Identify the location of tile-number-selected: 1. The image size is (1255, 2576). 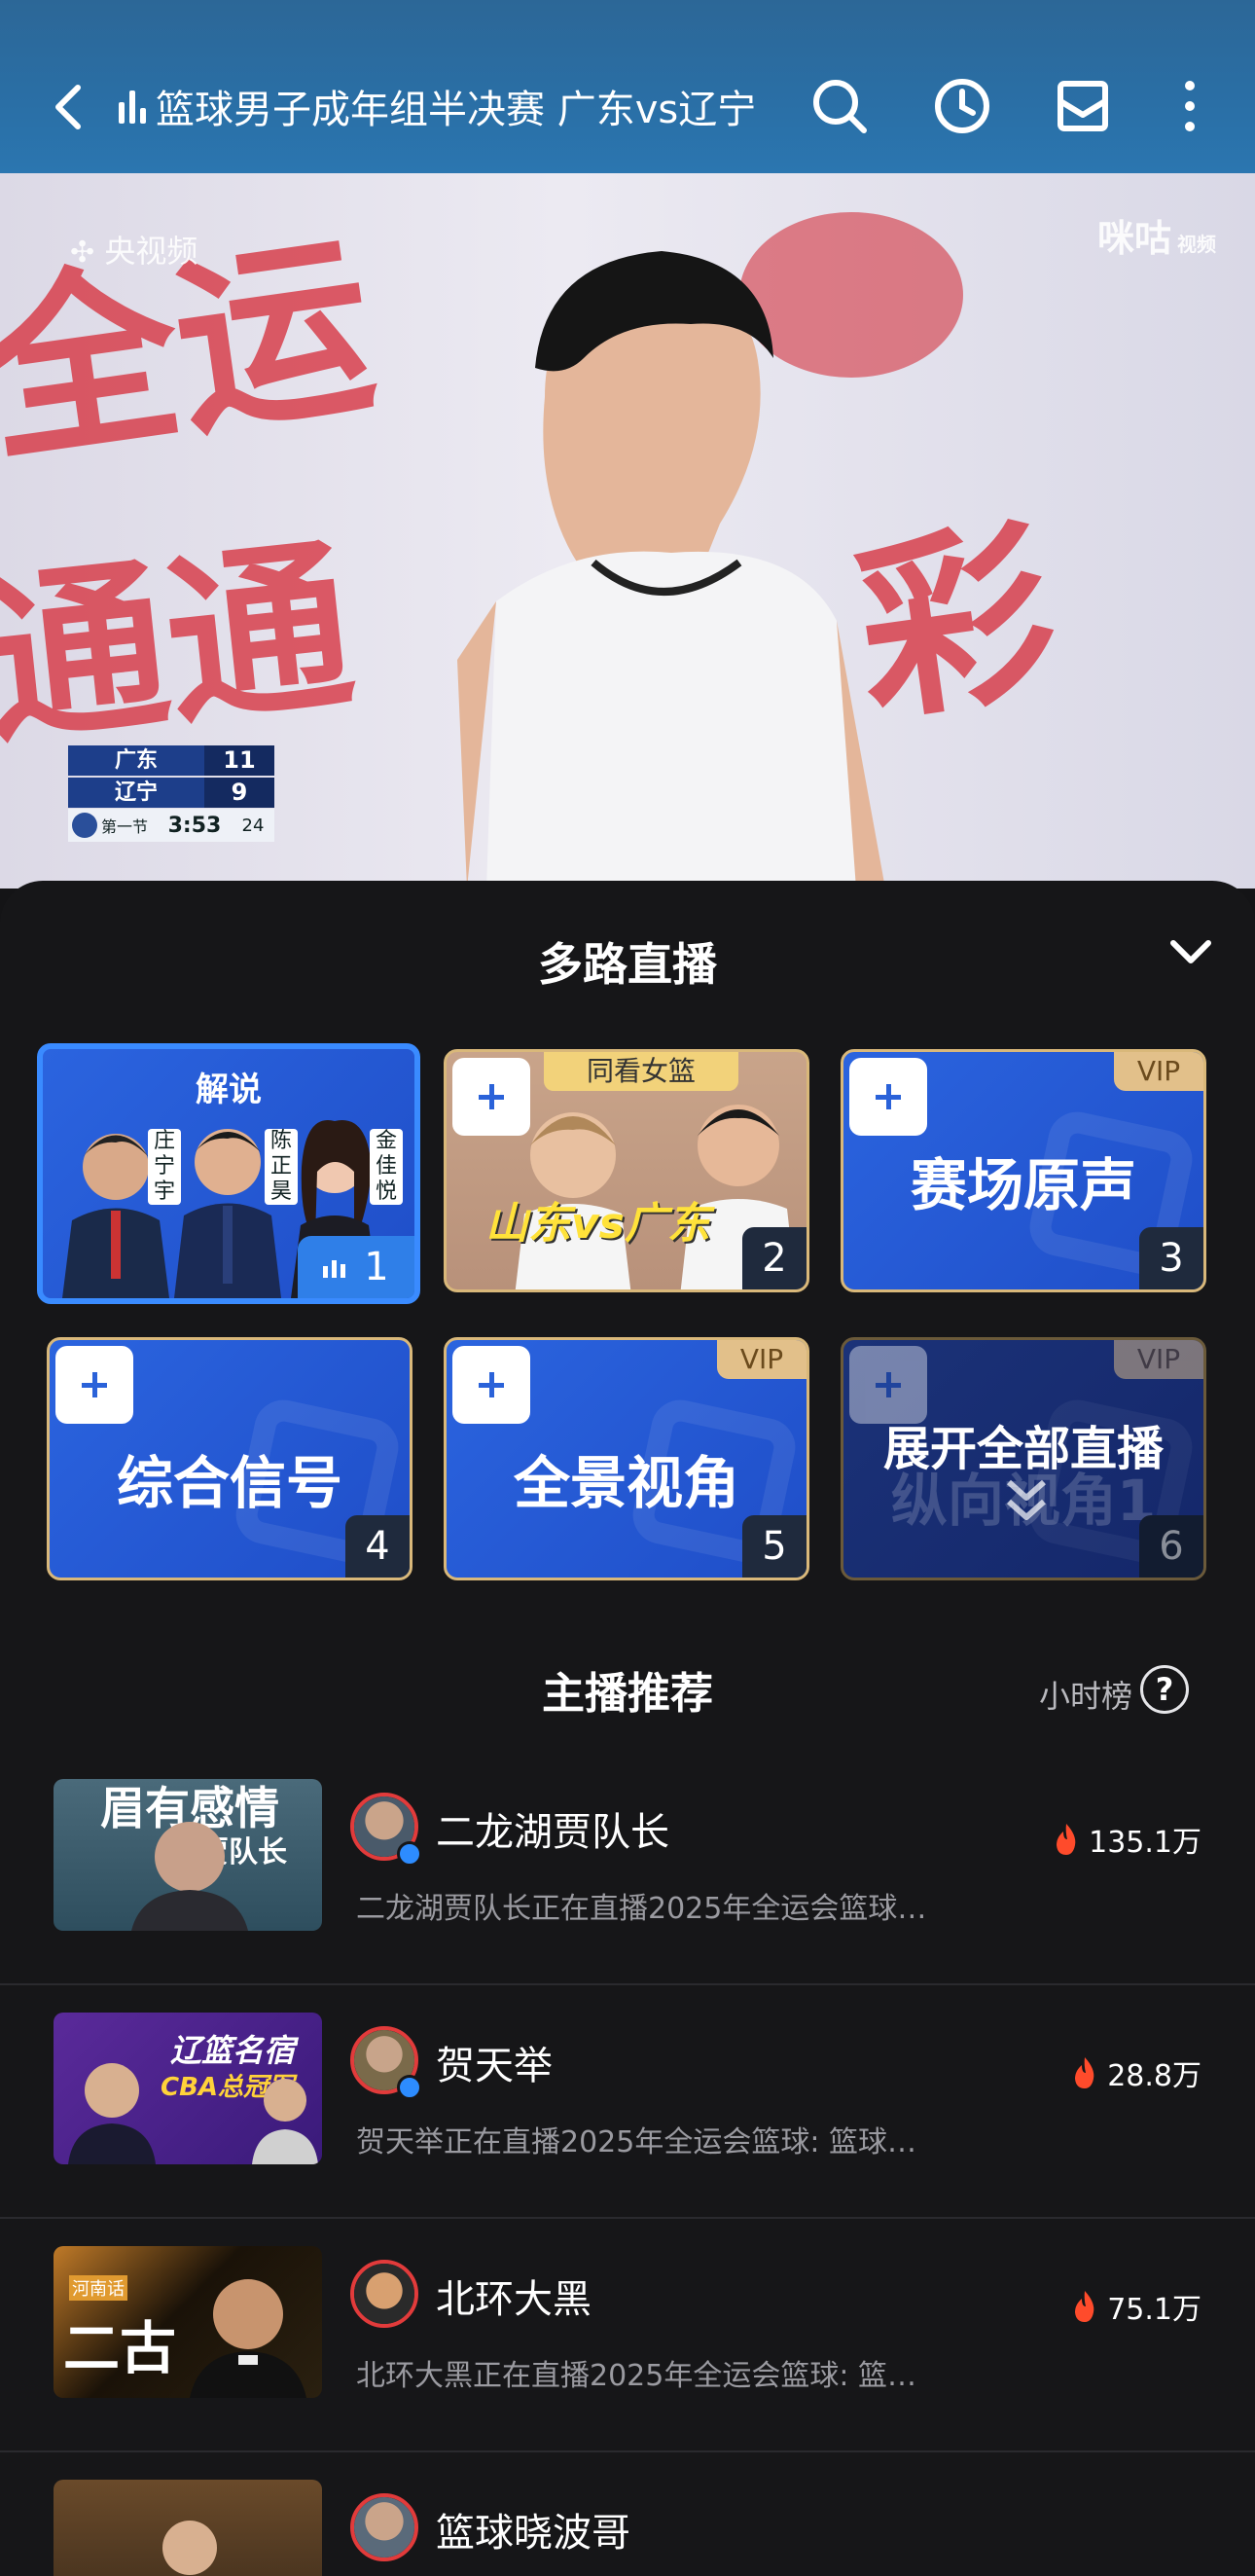
(356, 1267).